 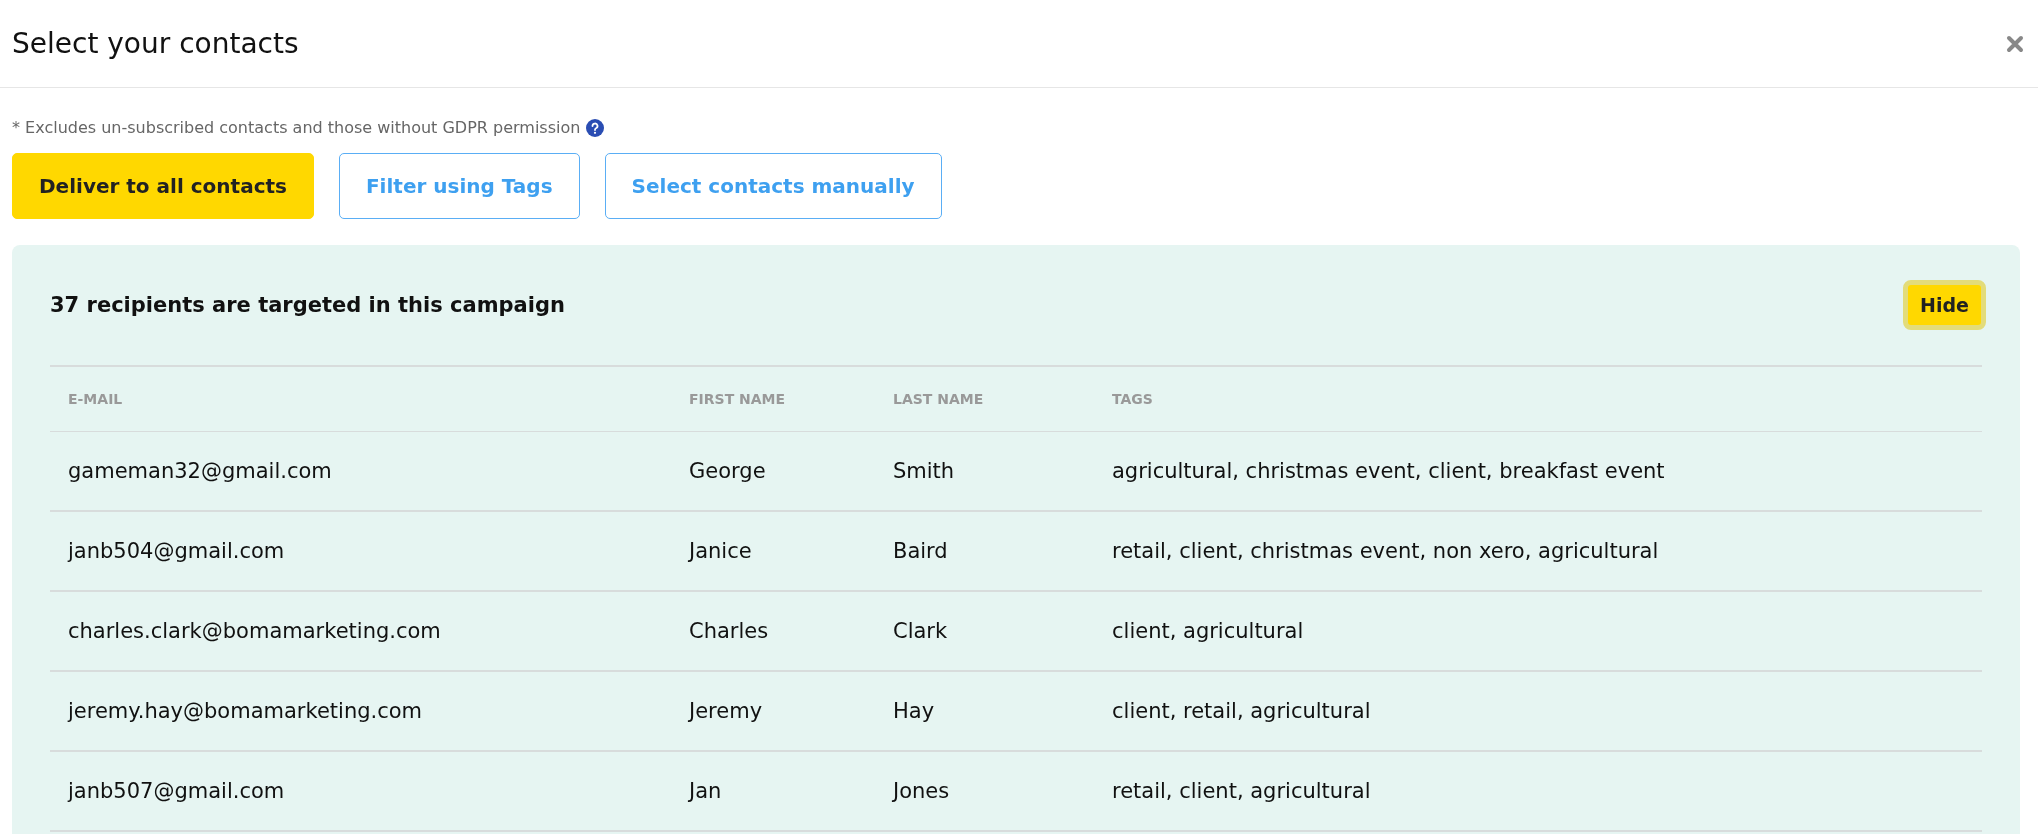 I want to click on table-cell: Janice, so click(x=773, y=552).